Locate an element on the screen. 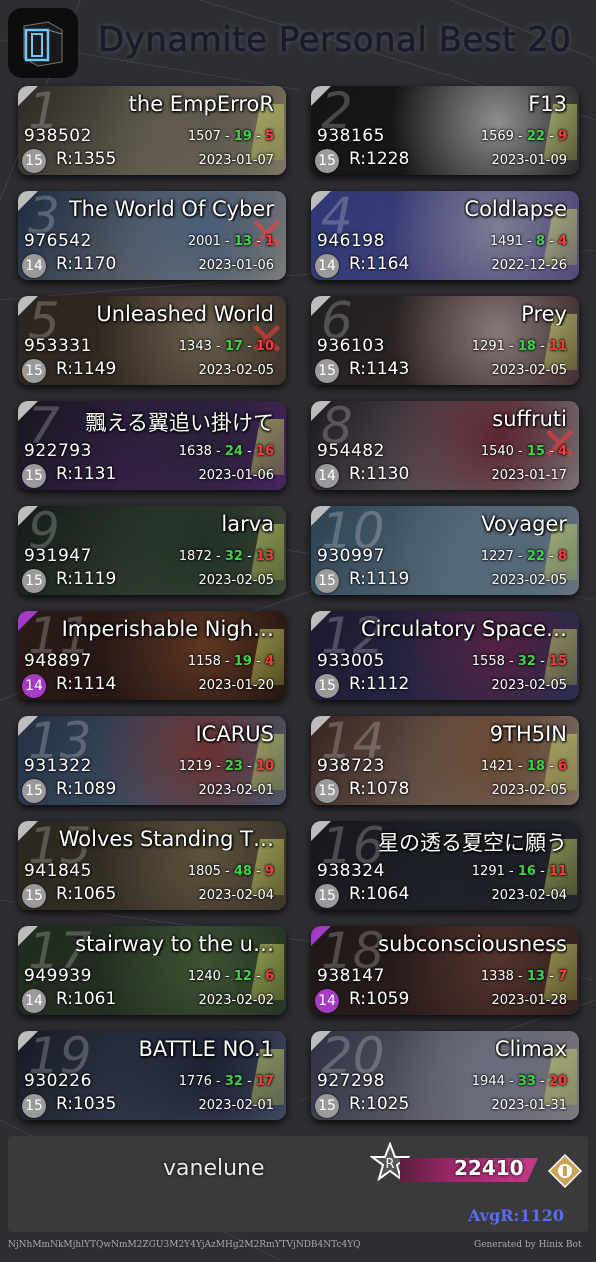 The image size is (596, 1262). play-date: 2023-01-20 is located at coordinates (236, 685).